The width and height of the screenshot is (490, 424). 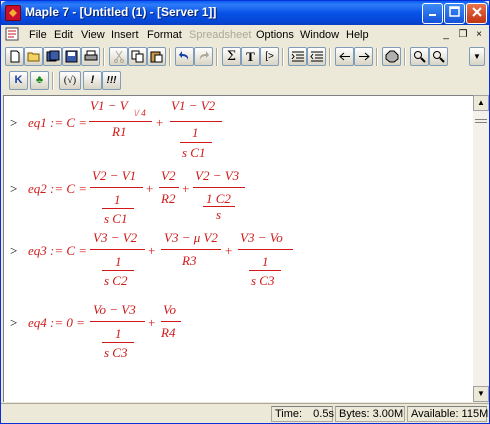 I want to click on context-toolbar: K ♣ (√) ! !!!, so click(x=245, y=81).